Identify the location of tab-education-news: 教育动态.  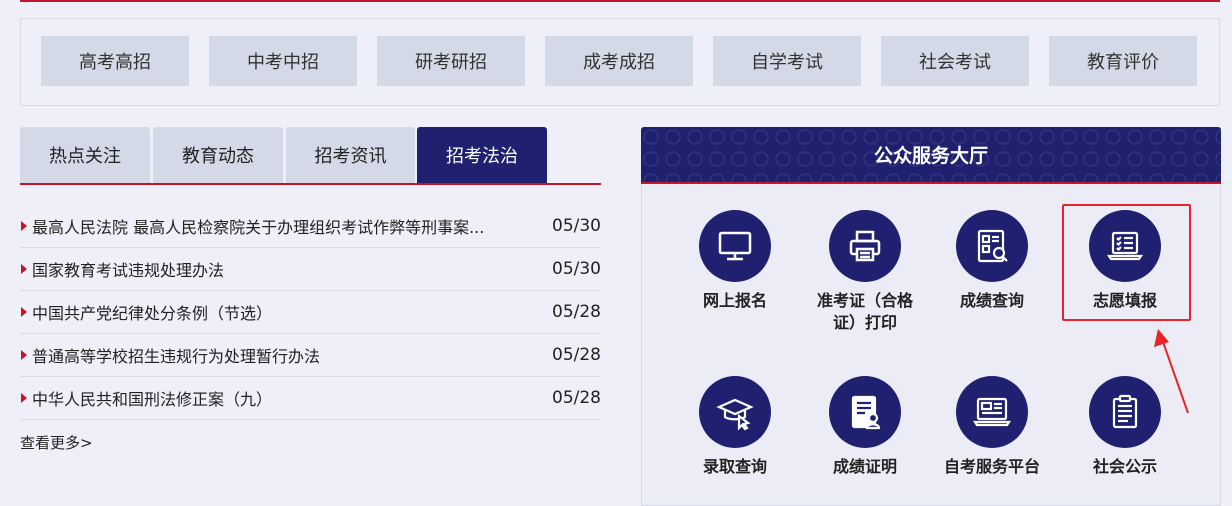
(218, 155).